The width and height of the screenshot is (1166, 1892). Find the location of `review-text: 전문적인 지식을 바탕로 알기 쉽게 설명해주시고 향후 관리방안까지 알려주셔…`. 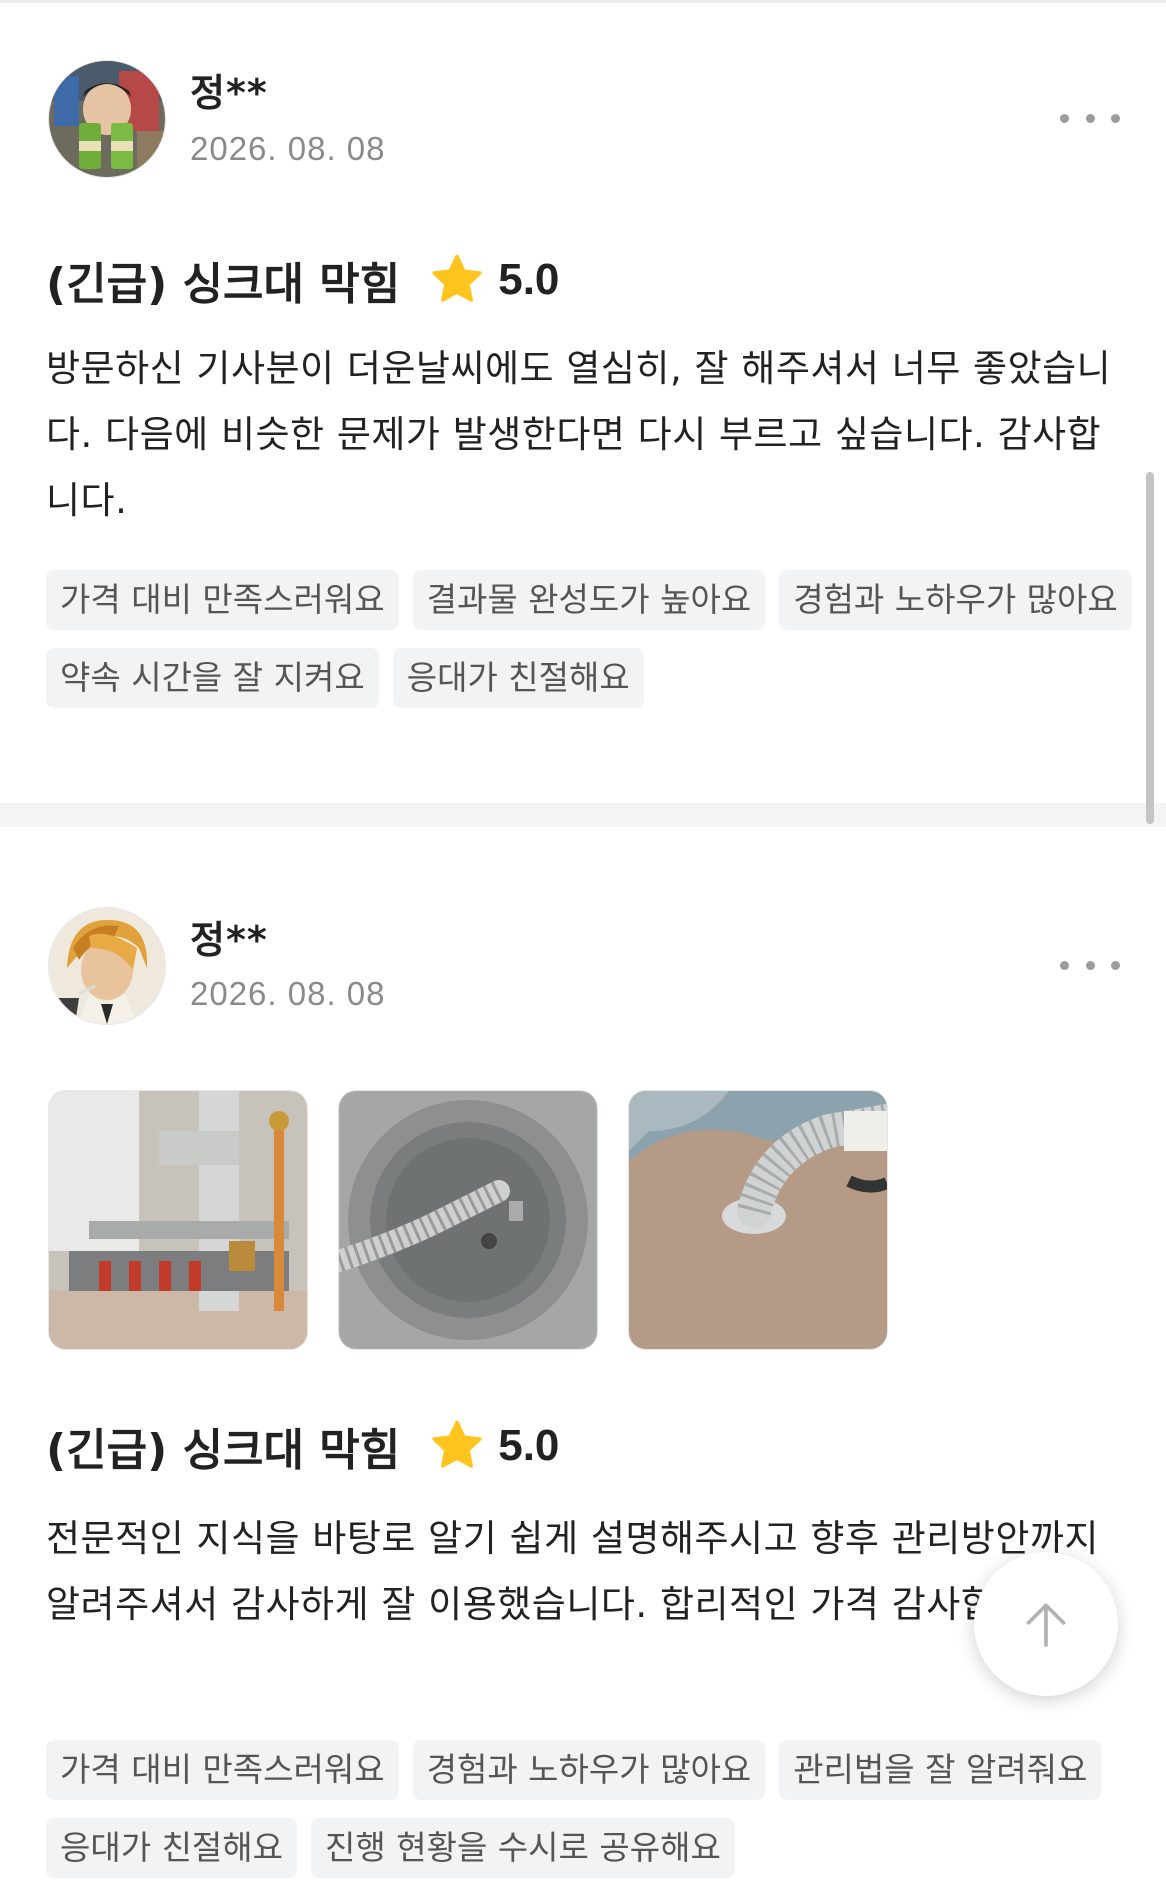

review-text: 전문적인 지식을 바탕로 알기 쉽게 설명해주시고 향후 관리방안까지 알려주셔… is located at coordinates (572, 1571).